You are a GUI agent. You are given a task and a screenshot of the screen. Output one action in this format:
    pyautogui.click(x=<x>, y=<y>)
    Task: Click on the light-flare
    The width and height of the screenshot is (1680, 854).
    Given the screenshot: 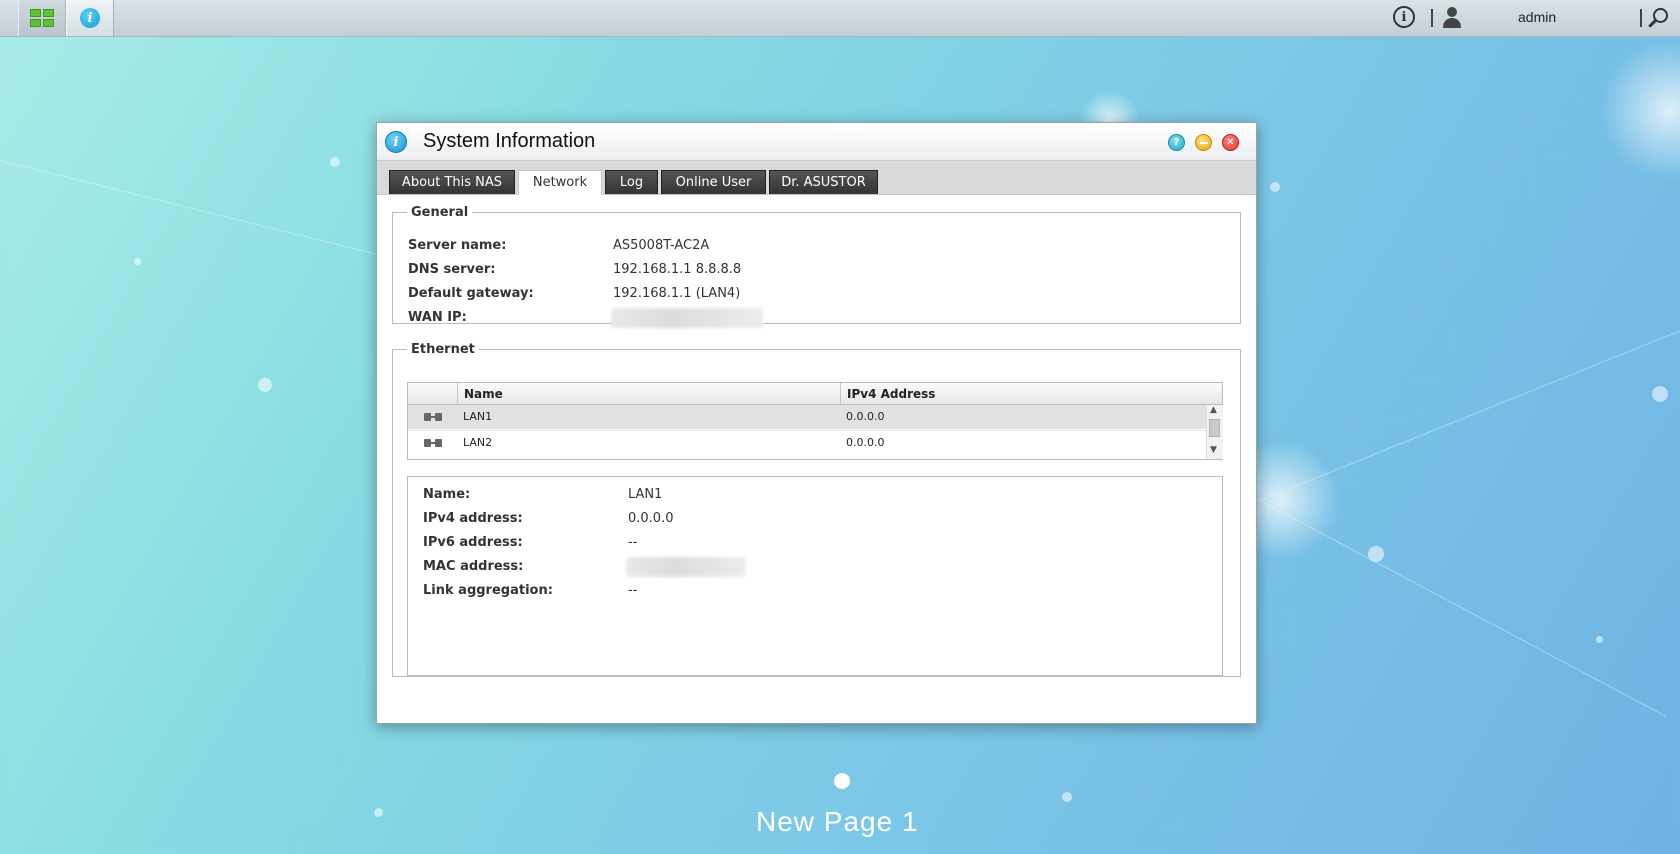 What is the action you would take?
    pyautogui.click(x=1640, y=110)
    